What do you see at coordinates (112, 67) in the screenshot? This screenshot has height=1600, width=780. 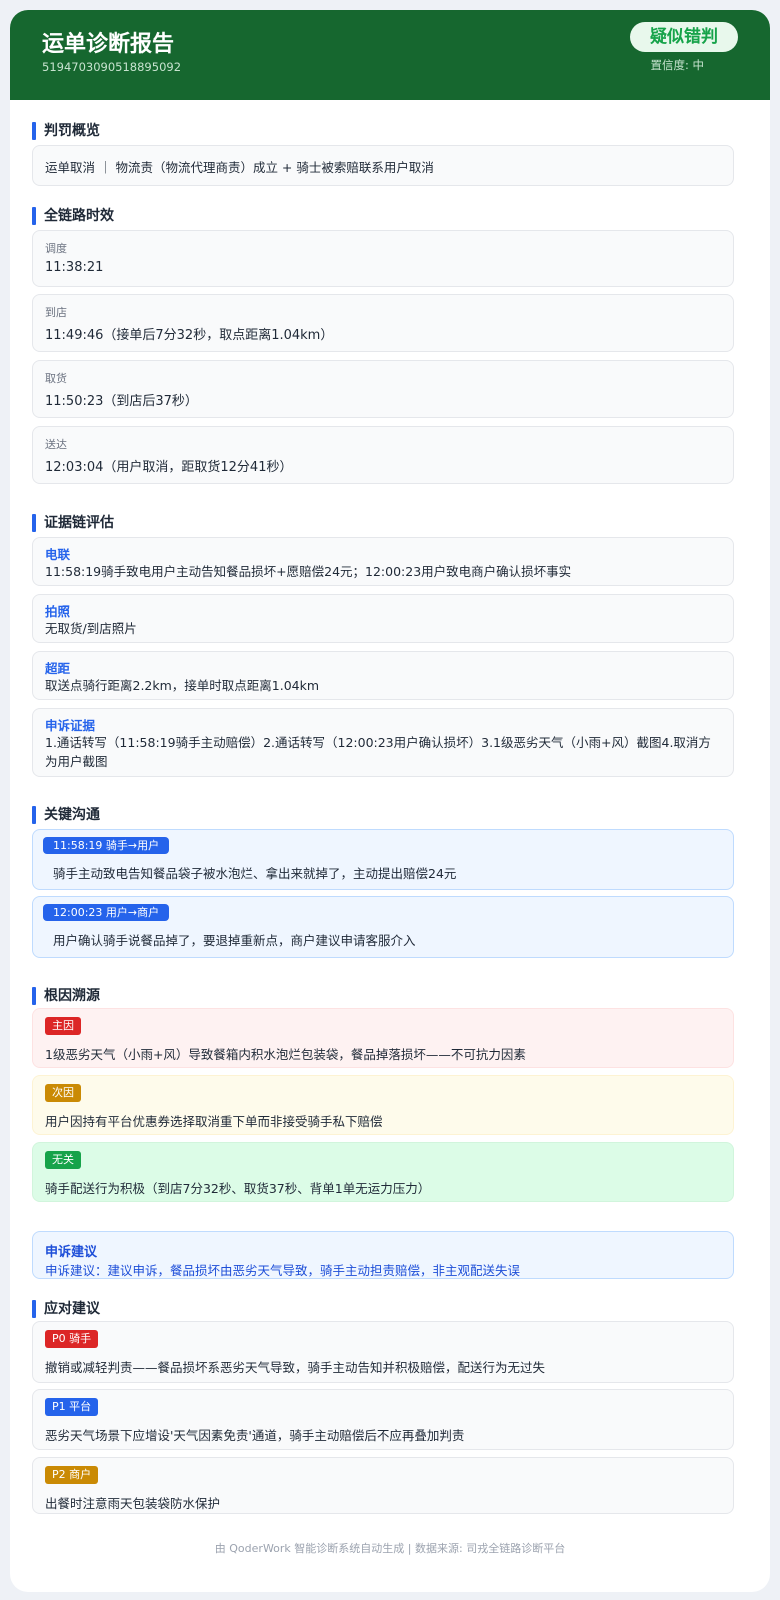 I see `order-id: 5194703090518895092` at bounding box center [112, 67].